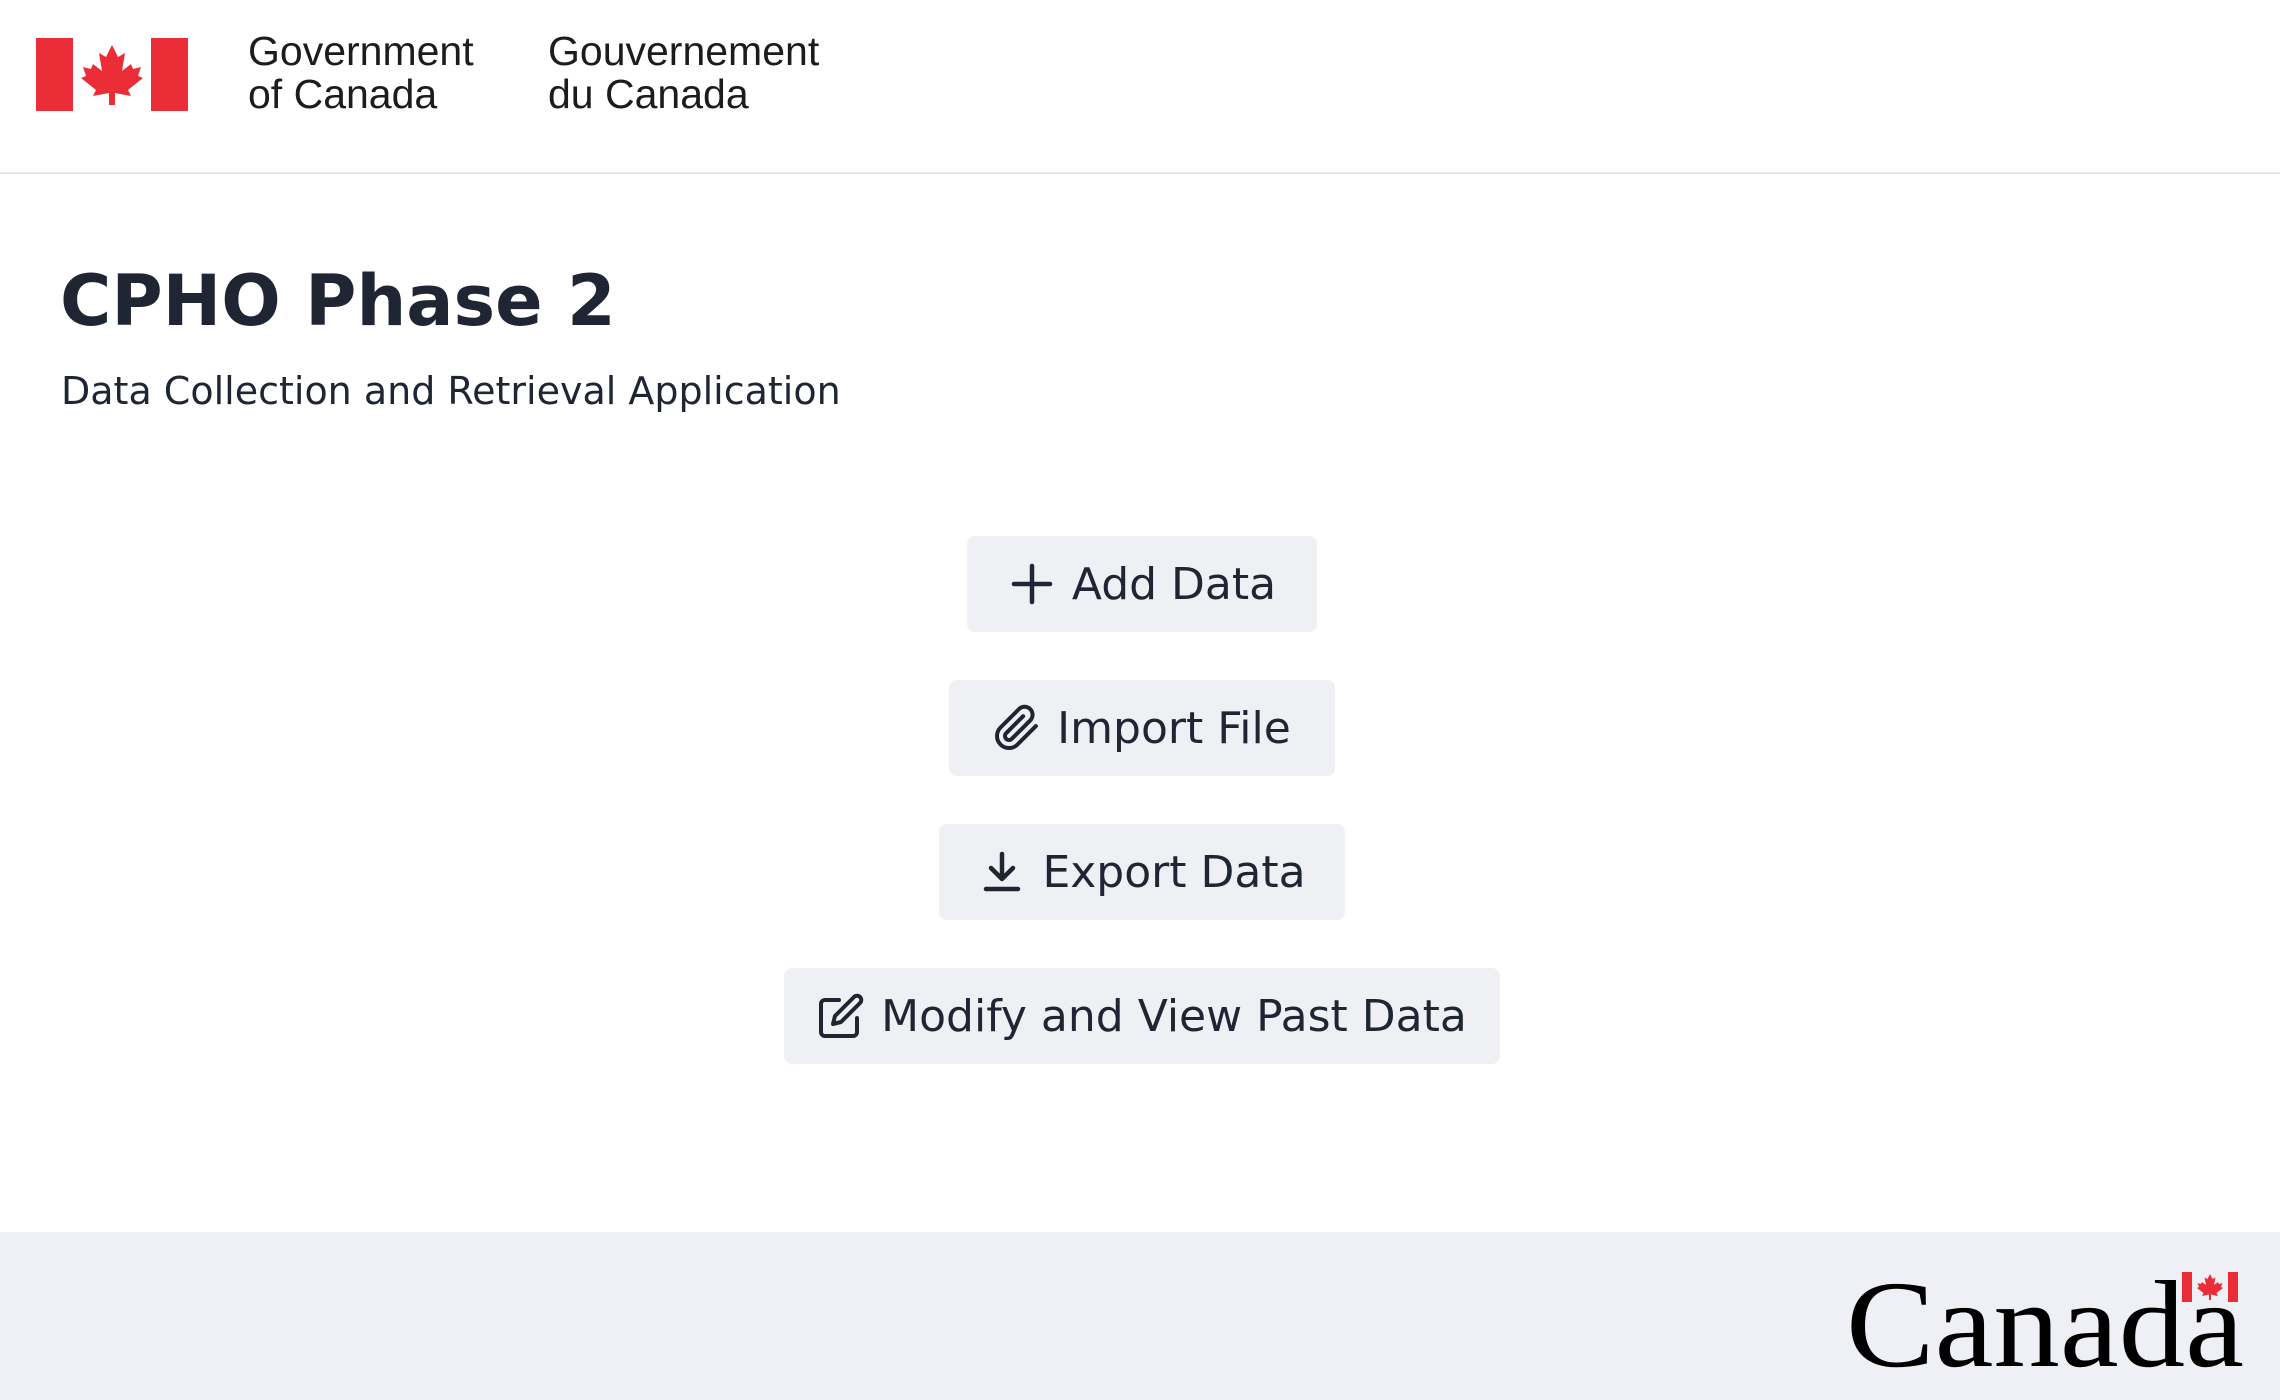 The height and width of the screenshot is (1400, 2280). What do you see at coordinates (361, 51) in the screenshot?
I see `government-en-line1: Government` at bounding box center [361, 51].